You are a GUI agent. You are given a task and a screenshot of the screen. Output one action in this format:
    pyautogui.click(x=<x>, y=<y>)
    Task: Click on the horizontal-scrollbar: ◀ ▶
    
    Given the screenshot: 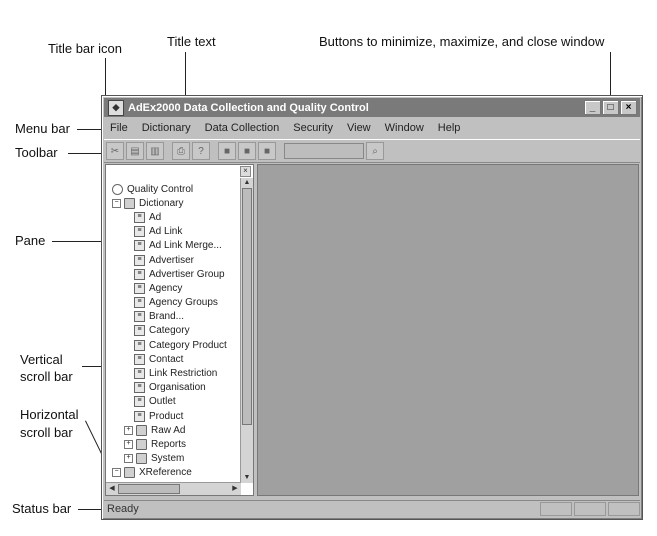 What is the action you would take?
    pyautogui.click(x=173, y=488)
    